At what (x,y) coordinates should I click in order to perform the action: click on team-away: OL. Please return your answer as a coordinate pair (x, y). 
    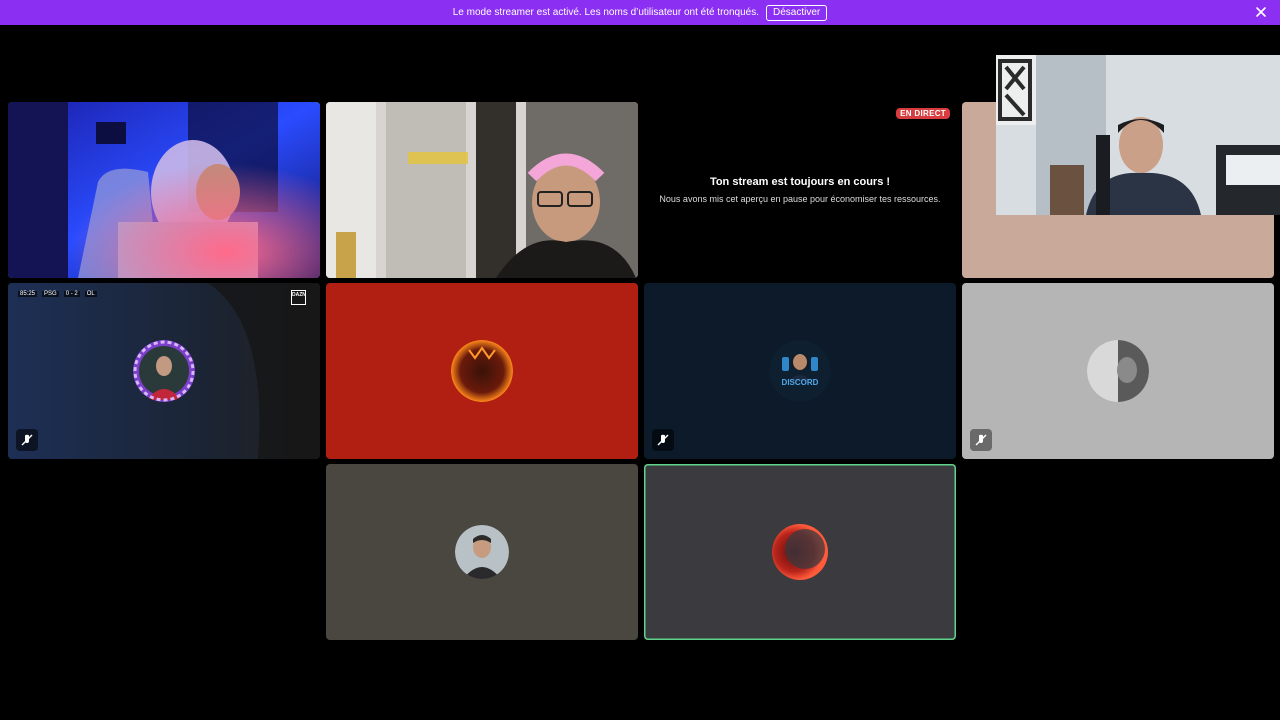
    Looking at the image, I should click on (90, 293).